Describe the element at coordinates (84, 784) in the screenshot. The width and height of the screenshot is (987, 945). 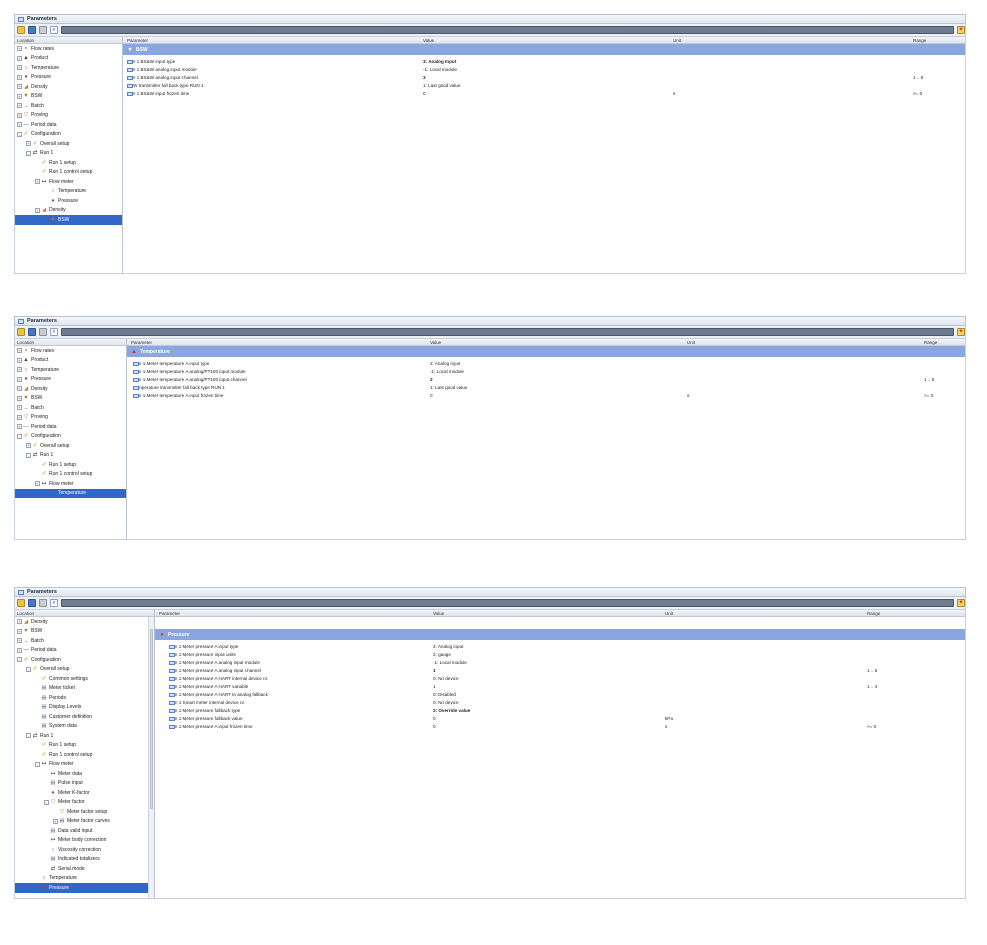
I see `tree-node: ▤ Pulse input` at that location.